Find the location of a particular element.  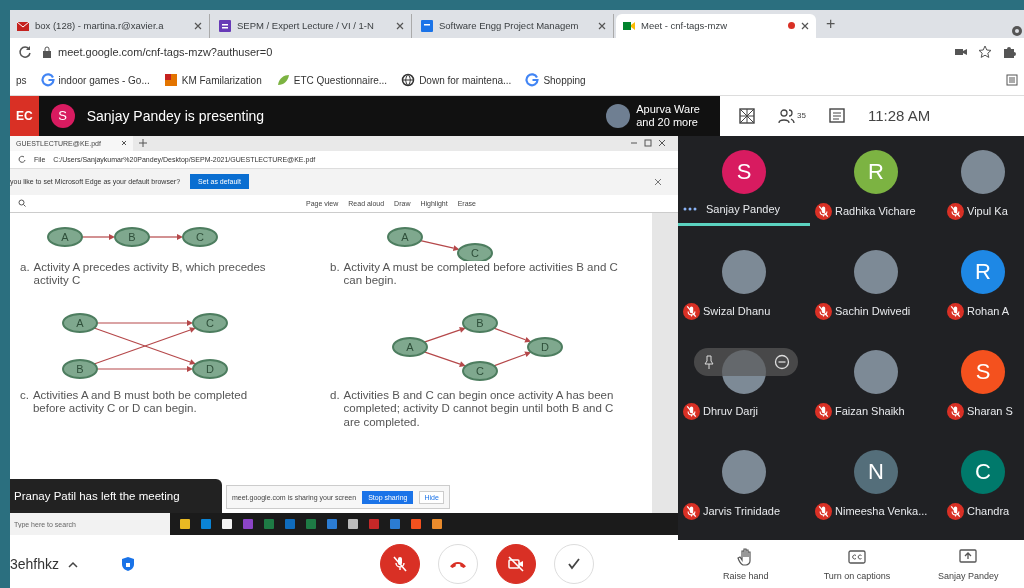

phone-hang-up-icon is located at coordinates (458, 564).